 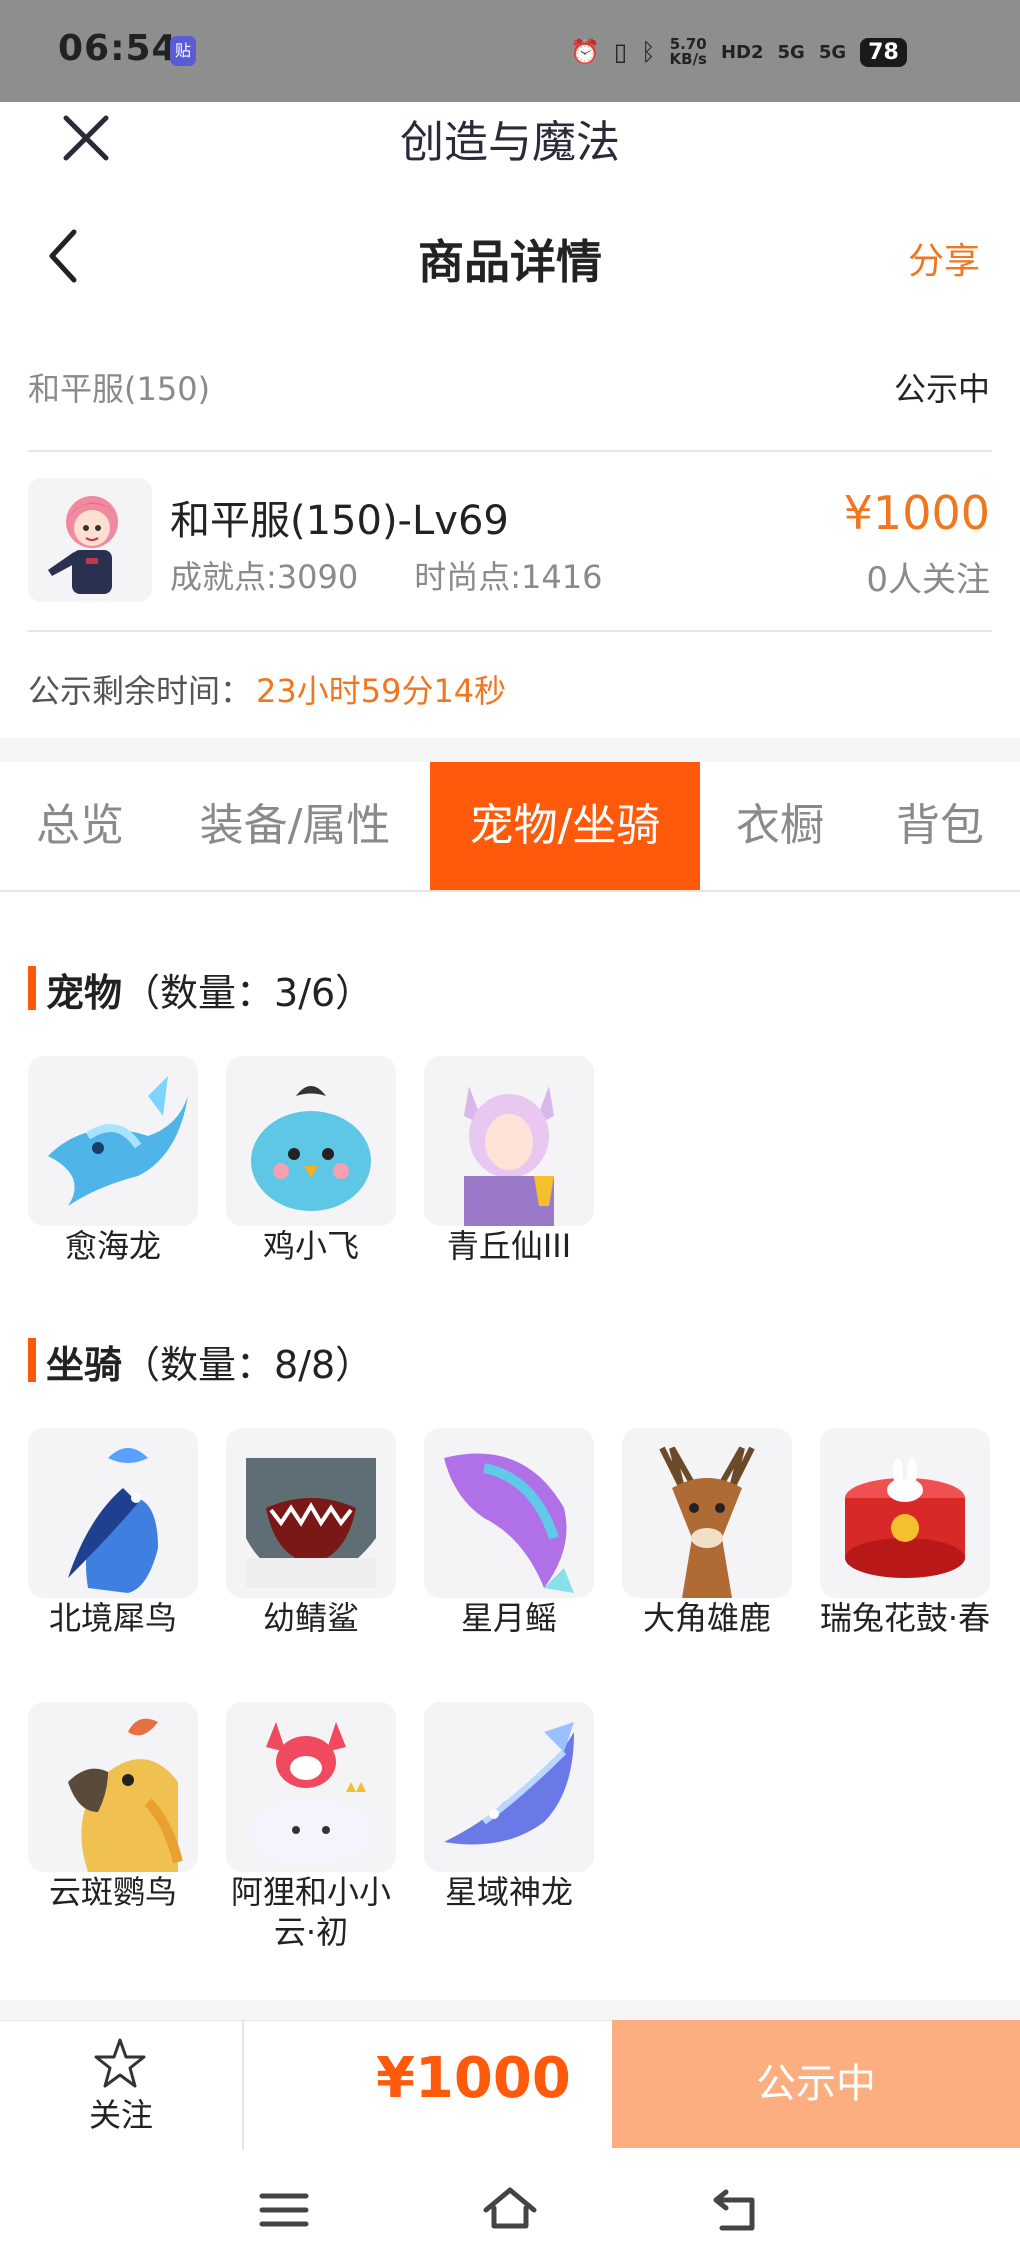 What do you see at coordinates (120, 2064) in the screenshot?
I see `star-icon` at bounding box center [120, 2064].